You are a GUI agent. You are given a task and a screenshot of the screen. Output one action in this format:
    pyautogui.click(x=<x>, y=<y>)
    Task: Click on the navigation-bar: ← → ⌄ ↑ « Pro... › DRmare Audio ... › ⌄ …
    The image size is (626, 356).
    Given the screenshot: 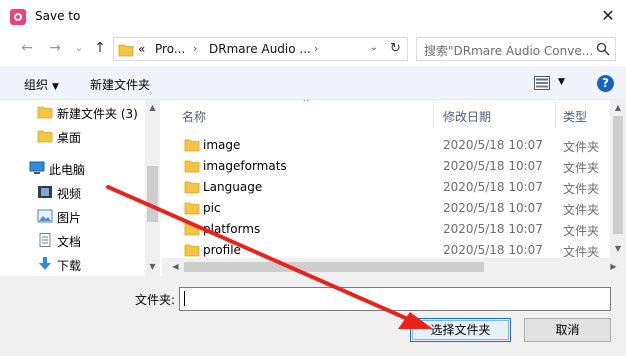 What is the action you would take?
    pyautogui.click(x=313, y=49)
    